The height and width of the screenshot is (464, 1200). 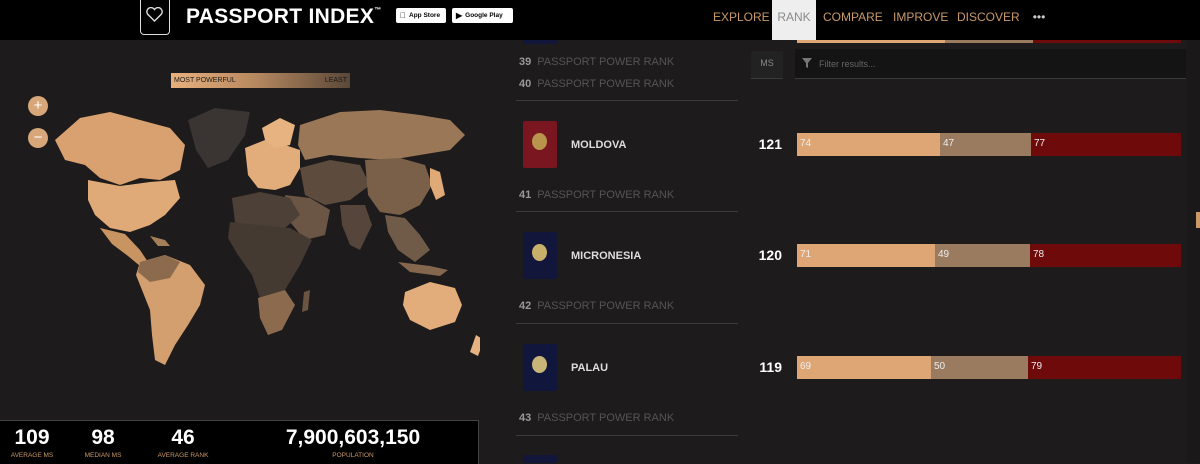 I want to click on nav-compare: COMPARE, so click(x=853, y=20).